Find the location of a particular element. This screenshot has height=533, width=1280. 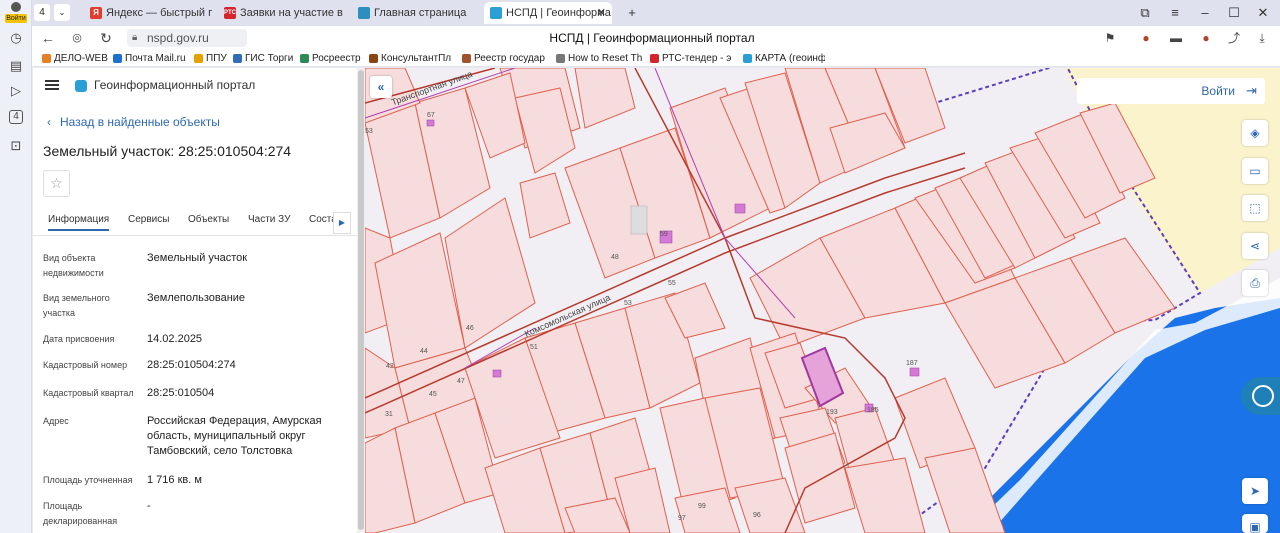

tab-counter-icon: 4 is located at coordinates (16, 117).